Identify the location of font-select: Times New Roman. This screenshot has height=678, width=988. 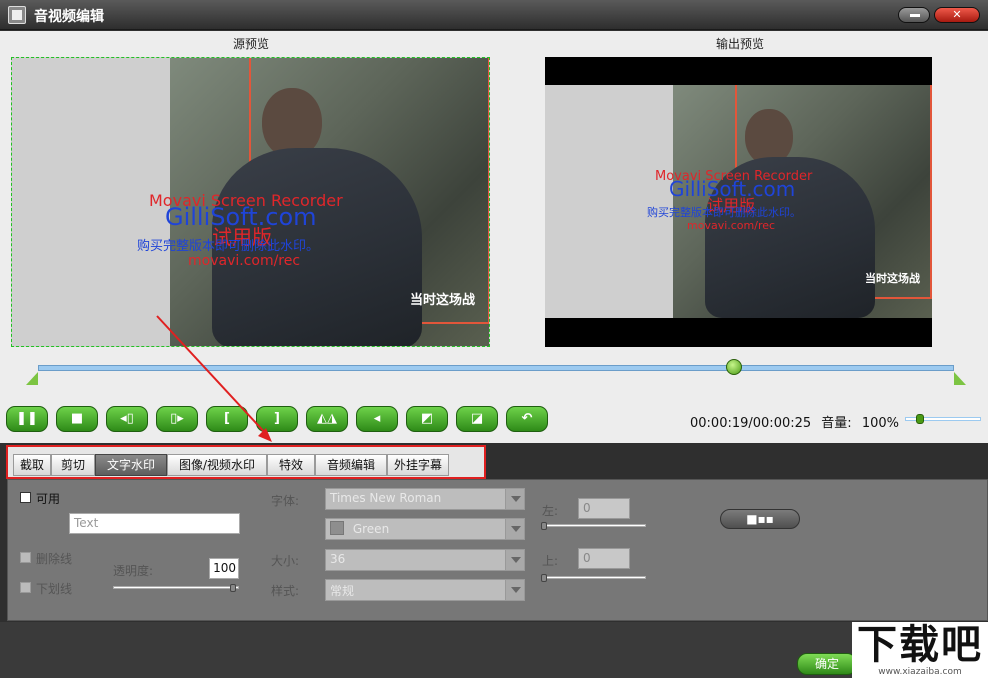
(425, 499).